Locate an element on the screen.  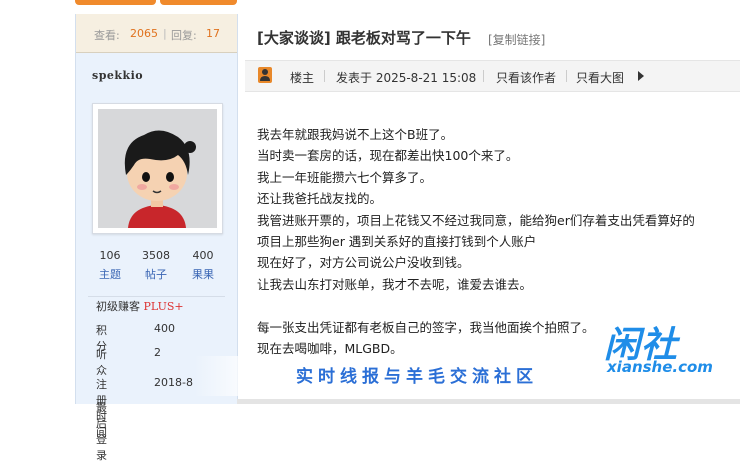
fruit-count: 400 果果 is located at coordinates (203, 265).